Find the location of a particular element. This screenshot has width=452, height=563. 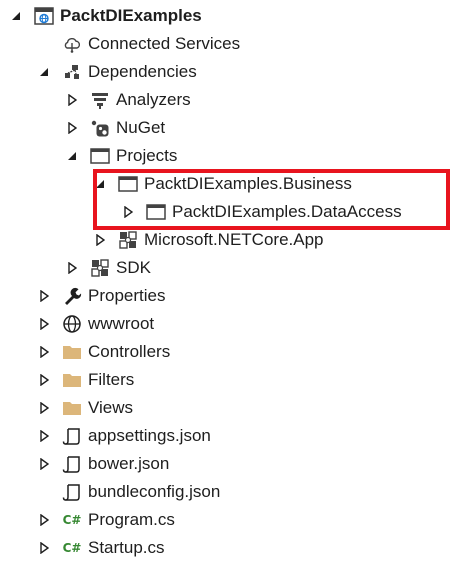

tree-item-label: PacktDIExamples is located at coordinates (131, 15).